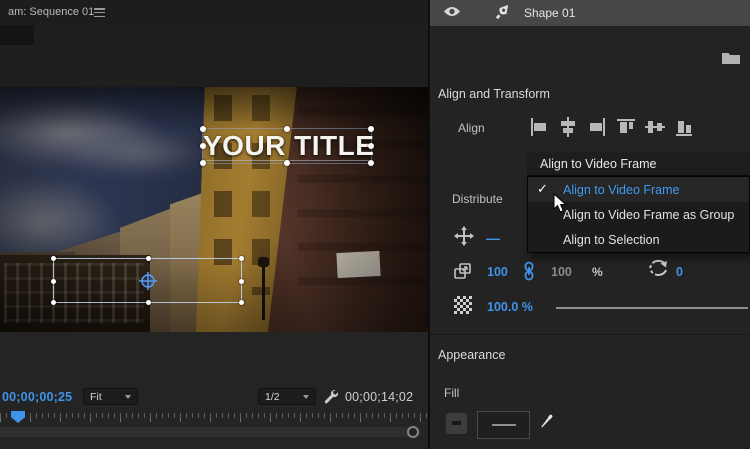 This screenshot has height=449, width=750. Describe the element at coordinates (597, 272) in the screenshot. I see `scale-unit: %` at that location.